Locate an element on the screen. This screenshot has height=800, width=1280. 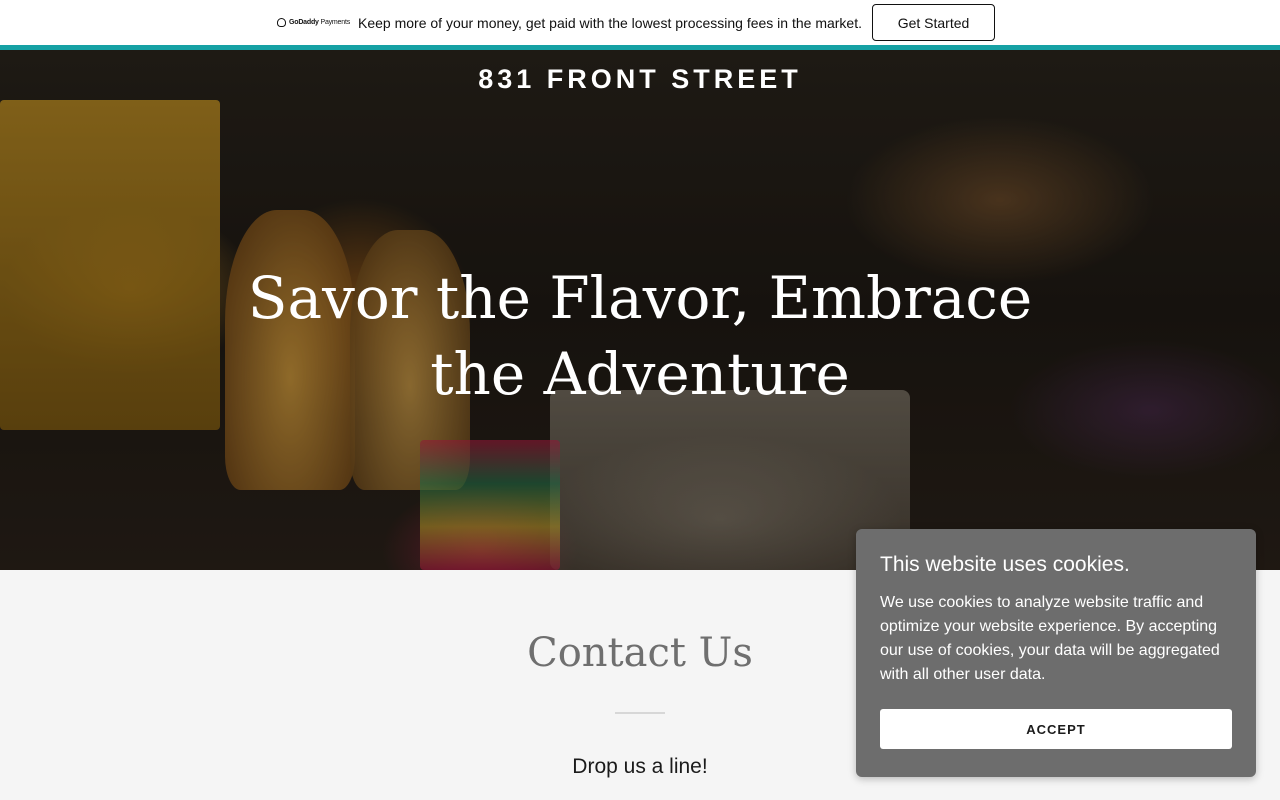
section-divider is located at coordinates (640, 713).